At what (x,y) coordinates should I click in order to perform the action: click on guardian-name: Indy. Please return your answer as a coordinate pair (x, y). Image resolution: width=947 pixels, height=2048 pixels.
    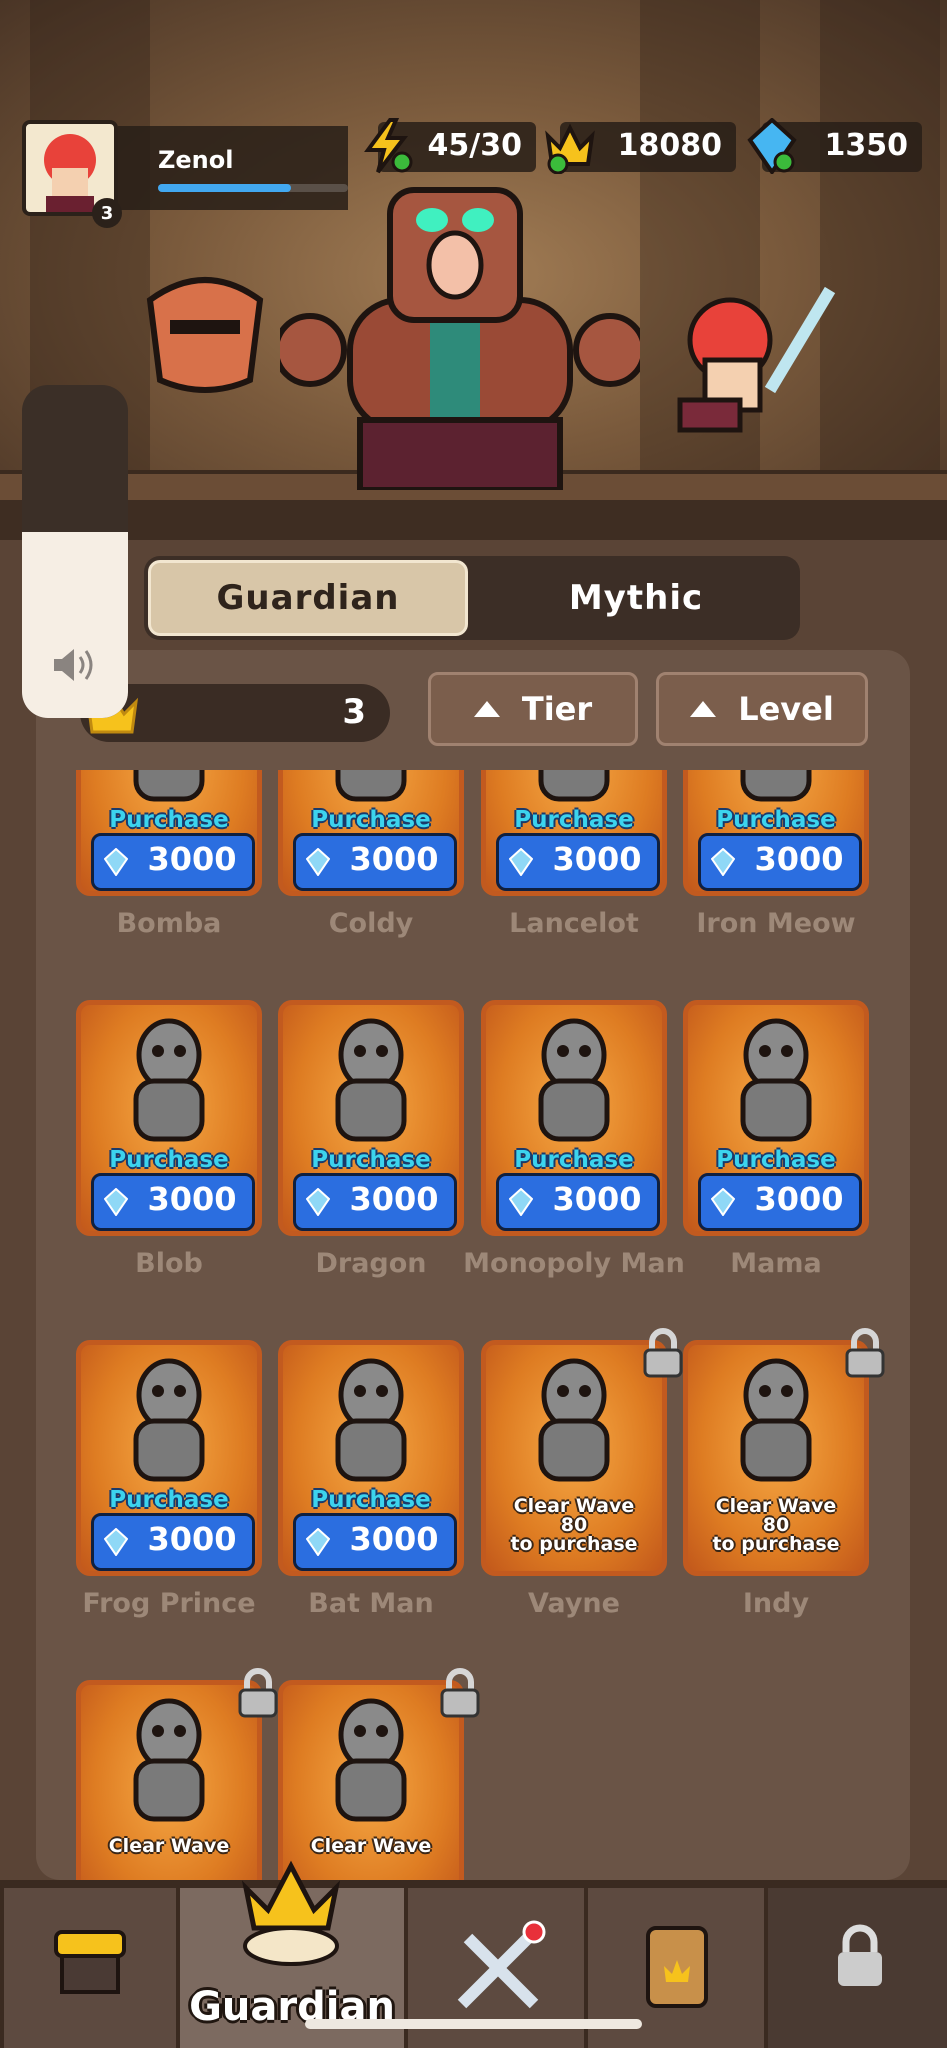
    Looking at the image, I should click on (776, 1603).